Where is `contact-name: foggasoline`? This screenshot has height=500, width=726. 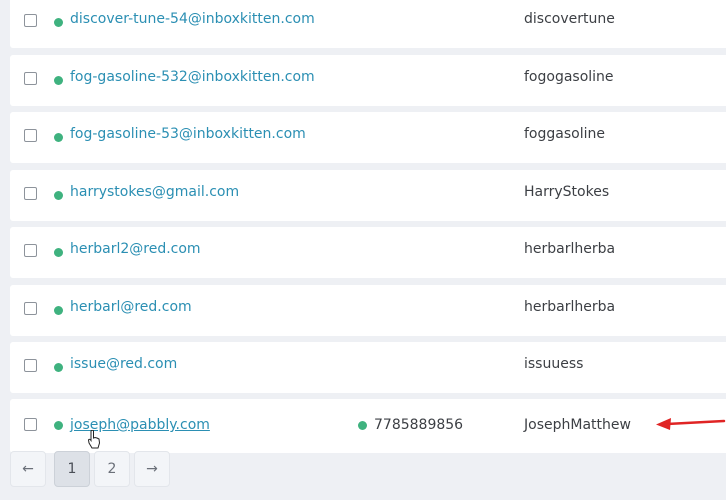 contact-name: foggasoline is located at coordinates (564, 134).